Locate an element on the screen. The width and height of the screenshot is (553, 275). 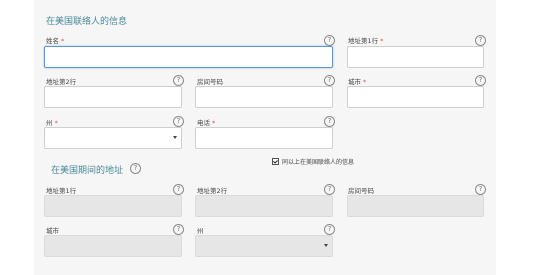
room-number-label: 房间号码 is located at coordinates (210, 82).